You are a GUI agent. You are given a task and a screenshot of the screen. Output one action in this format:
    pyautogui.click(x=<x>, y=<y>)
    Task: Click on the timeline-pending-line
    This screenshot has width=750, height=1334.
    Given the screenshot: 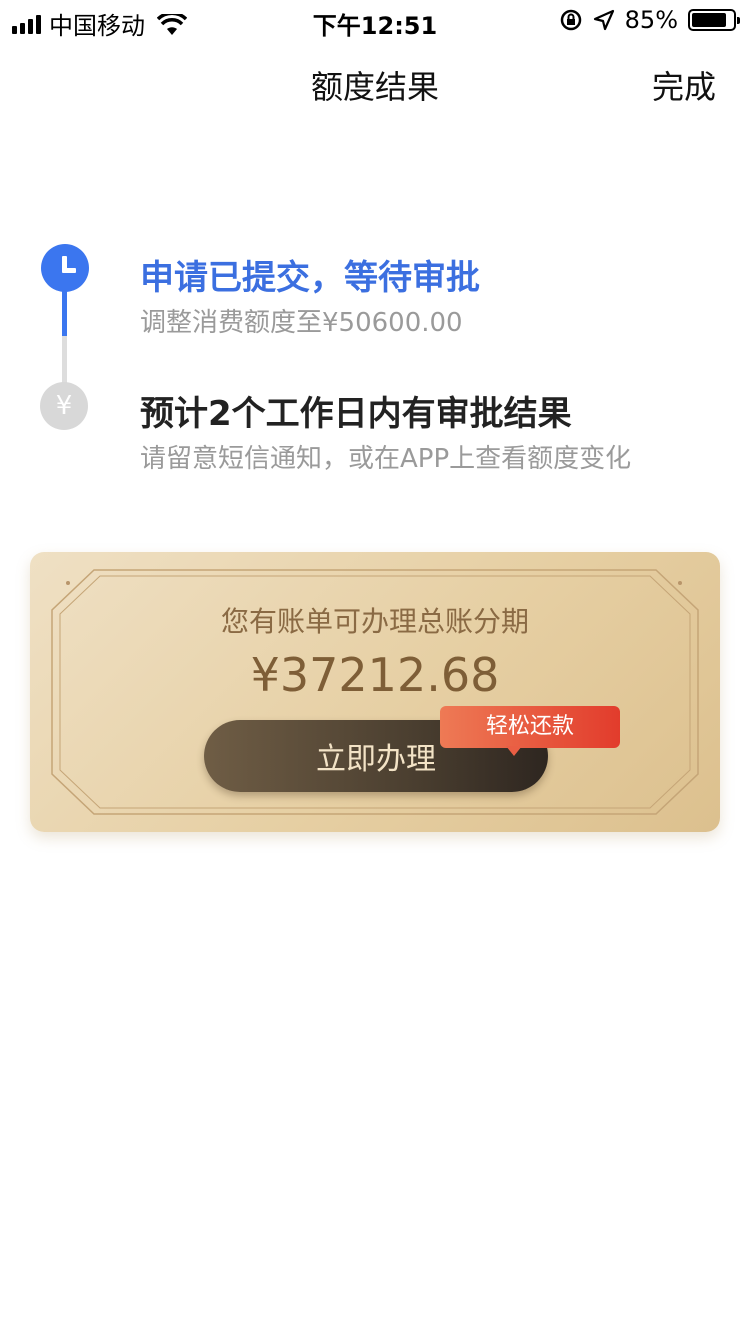 What is the action you would take?
    pyautogui.click(x=64, y=360)
    